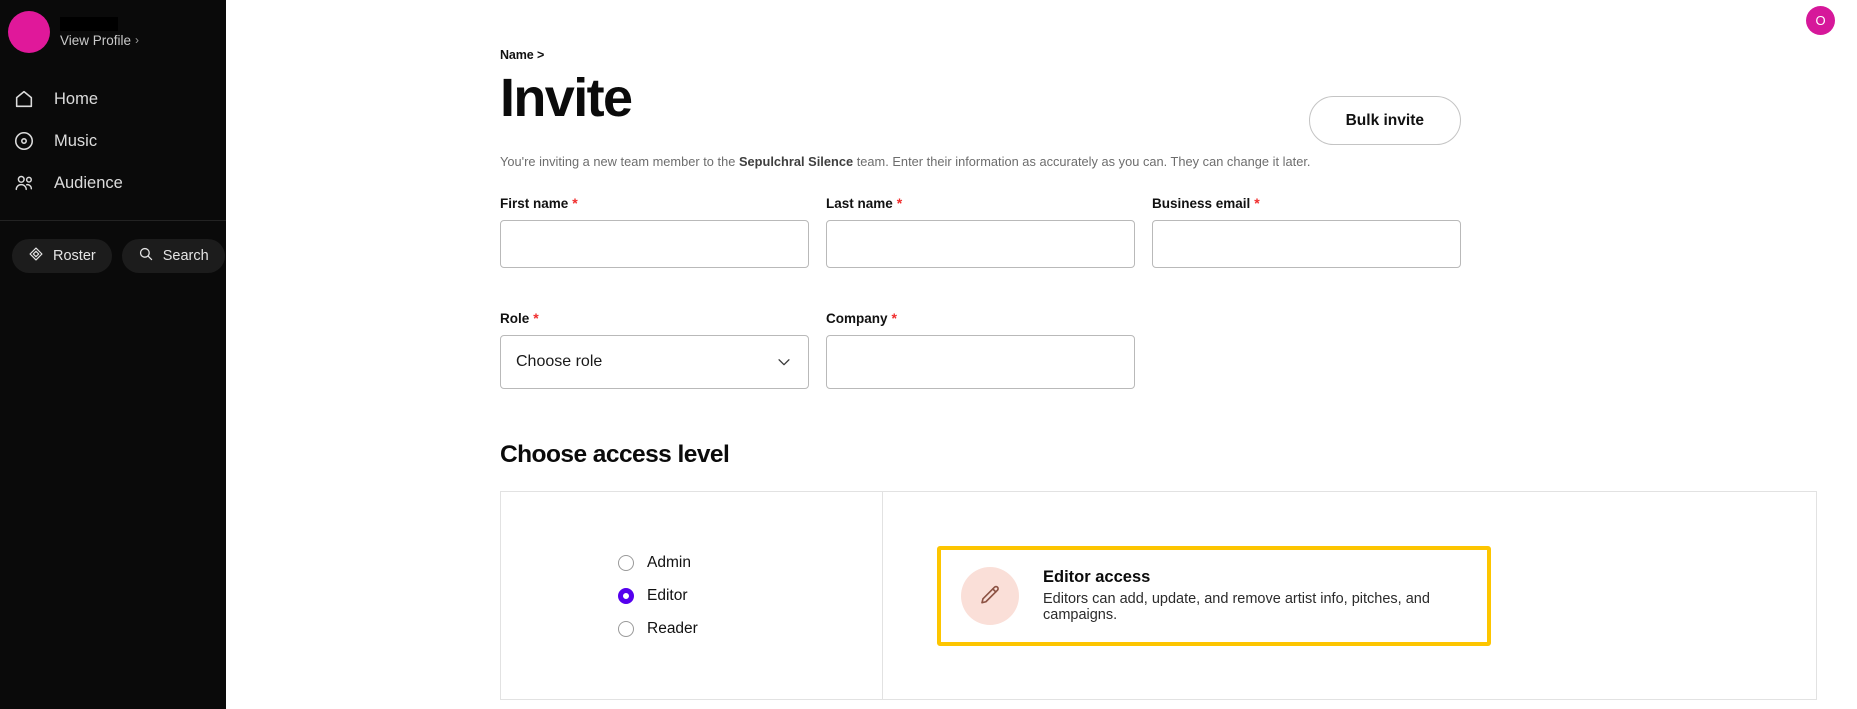  I want to click on field-label: Last name *, so click(980, 203).